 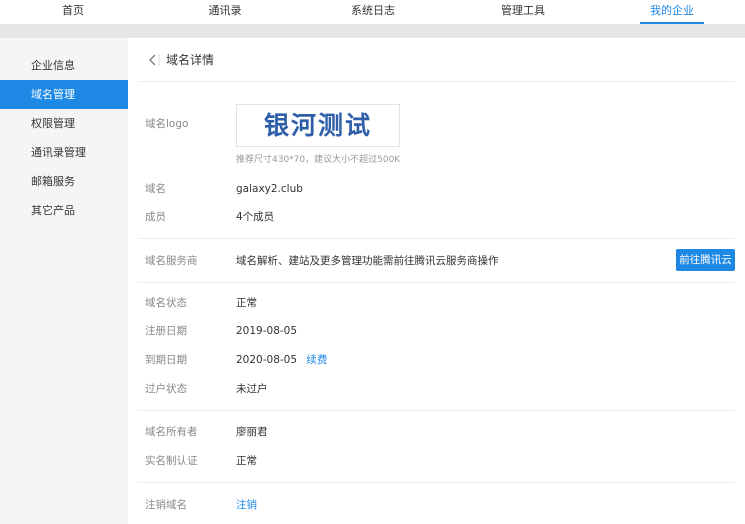 What do you see at coordinates (64, 123) in the screenshot?
I see `sidebar-item-permissions: 权限管理` at bounding box center [64, 123].